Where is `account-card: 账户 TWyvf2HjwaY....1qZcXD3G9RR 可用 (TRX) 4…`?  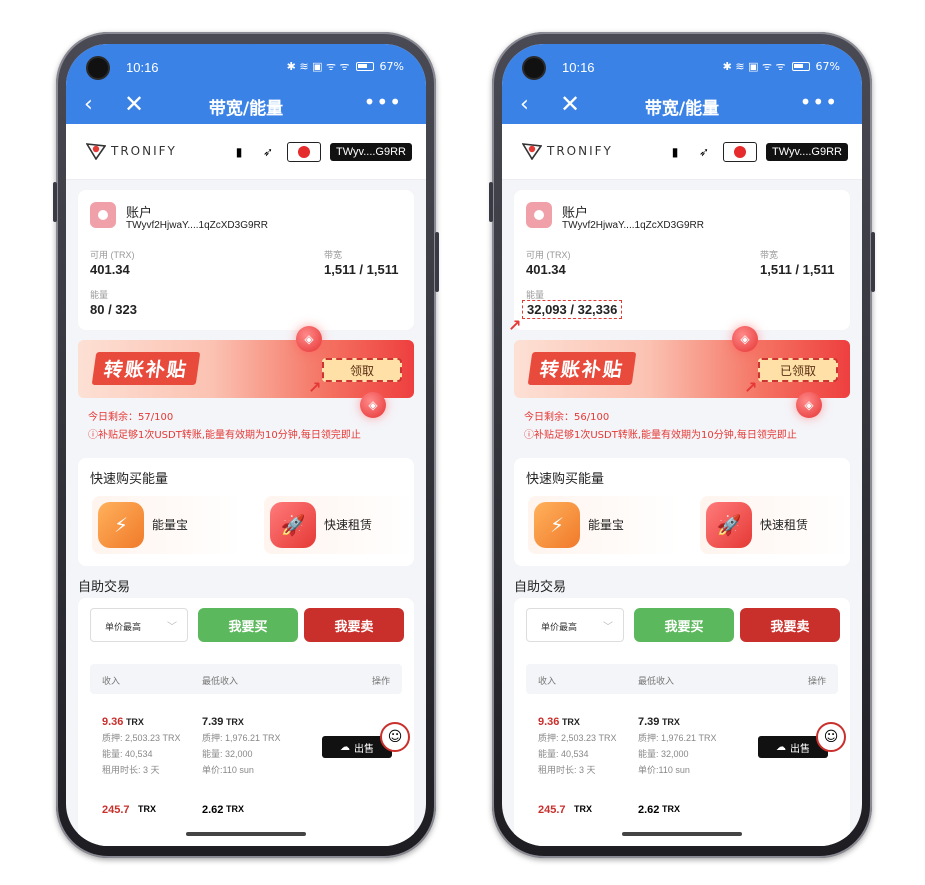
account-card: 账户 TWyvf2HjwaY....1qZcXD3G9RR 可用 (TRX) 4… is located at coordinates (679, 262).